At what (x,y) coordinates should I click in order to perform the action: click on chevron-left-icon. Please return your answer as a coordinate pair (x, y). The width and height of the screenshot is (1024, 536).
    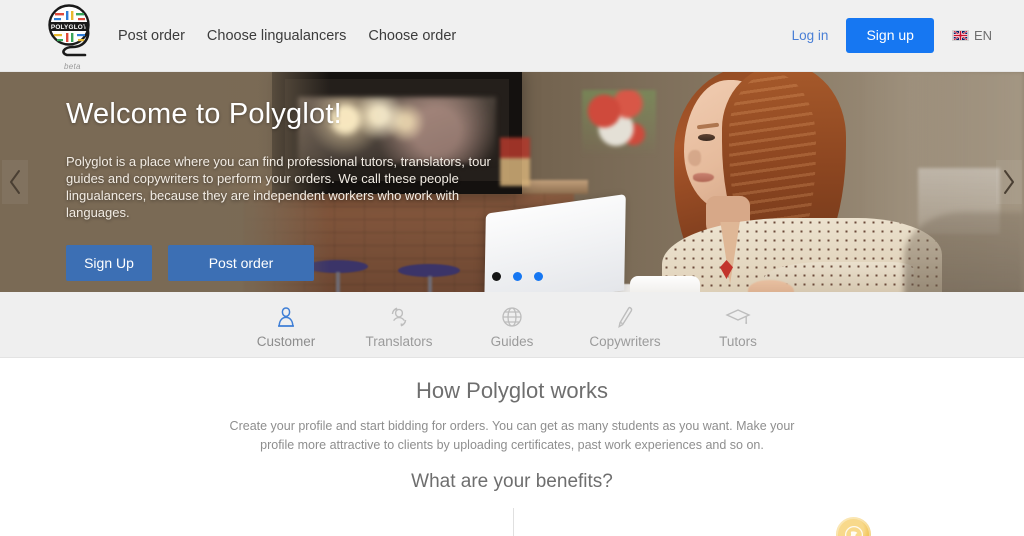
    Looking at the image, I should click on (15, 182).